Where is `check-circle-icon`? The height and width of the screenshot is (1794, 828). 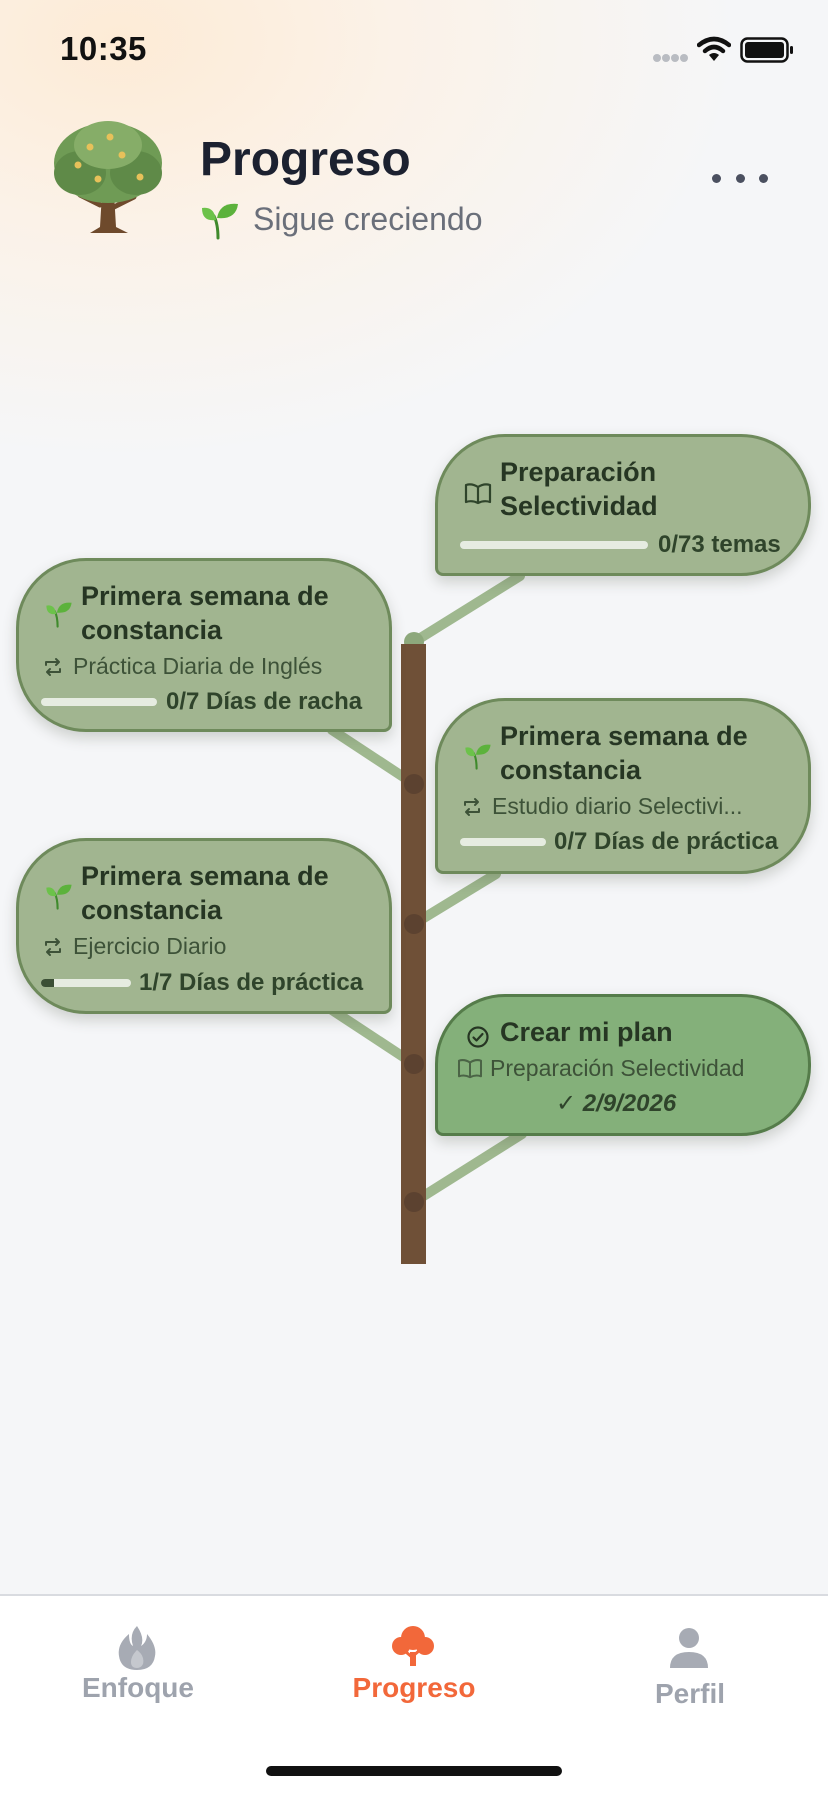 check-circle-icon is located at coordinates (478, 1037).